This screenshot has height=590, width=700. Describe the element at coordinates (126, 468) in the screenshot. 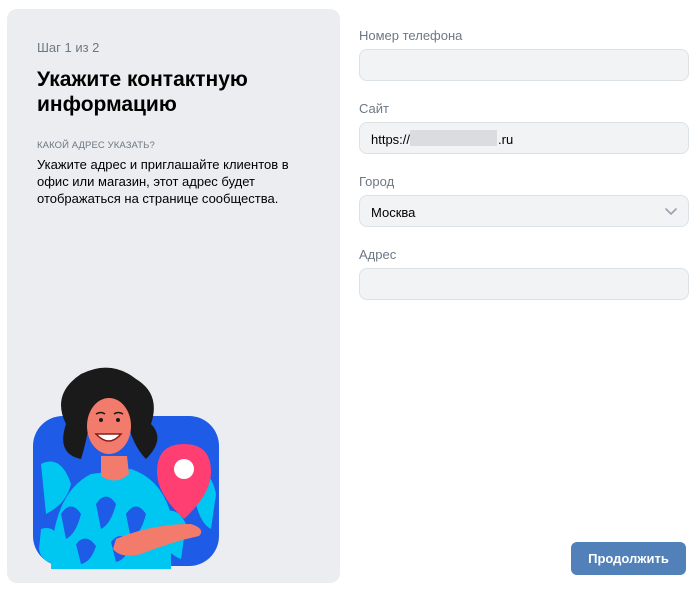

I see `woman-with-location-pin-illustration` at that location.